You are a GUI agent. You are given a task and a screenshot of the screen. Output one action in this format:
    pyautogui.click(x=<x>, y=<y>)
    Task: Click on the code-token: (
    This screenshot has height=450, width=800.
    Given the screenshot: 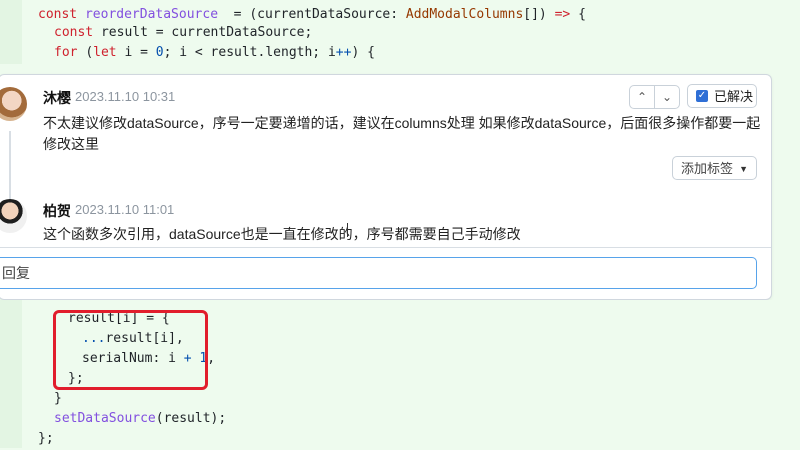 What is the action you would take?
    pyautogui.click(x=89, y=52)
    